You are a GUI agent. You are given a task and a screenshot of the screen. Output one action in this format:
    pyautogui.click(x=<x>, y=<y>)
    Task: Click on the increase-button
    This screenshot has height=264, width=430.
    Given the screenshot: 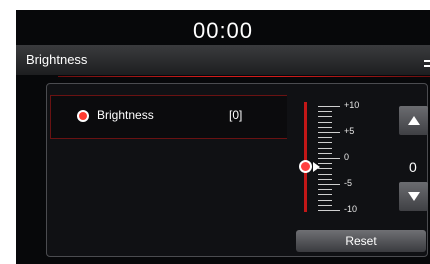 What is the action you would take?
    pyautogui.click(x=413, y=120)
    